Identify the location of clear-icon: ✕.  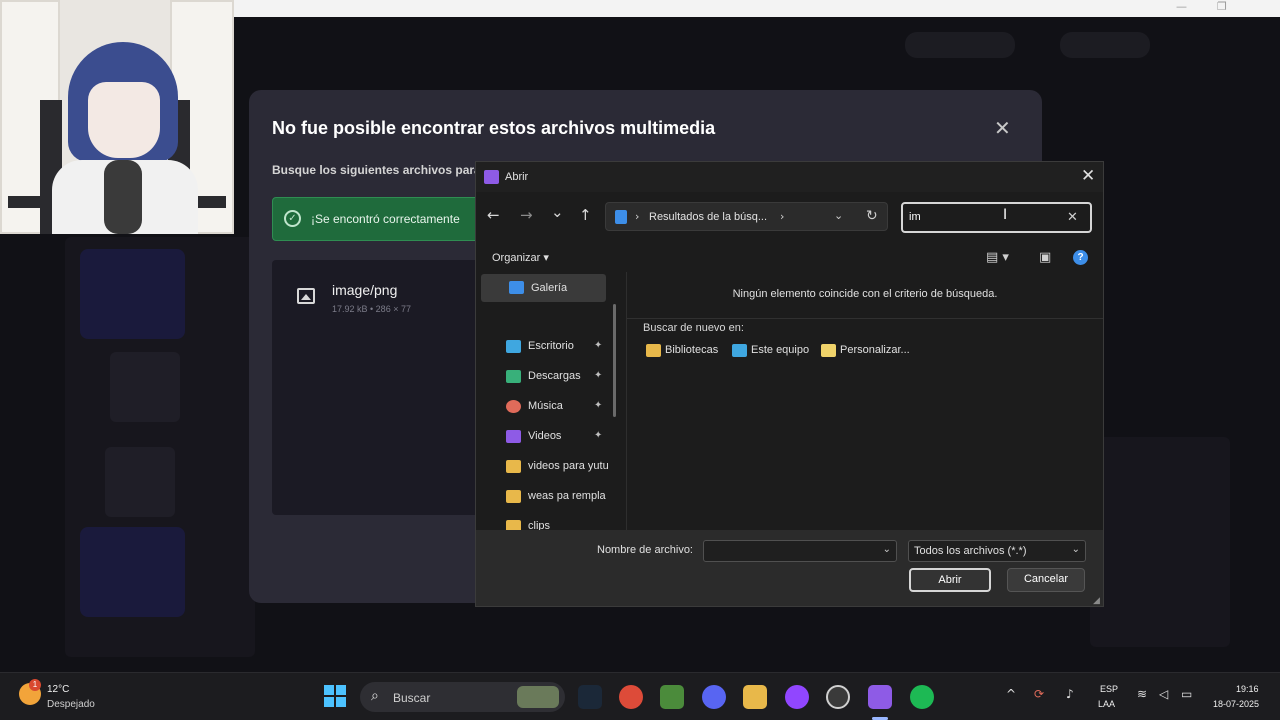
(1072, 217).